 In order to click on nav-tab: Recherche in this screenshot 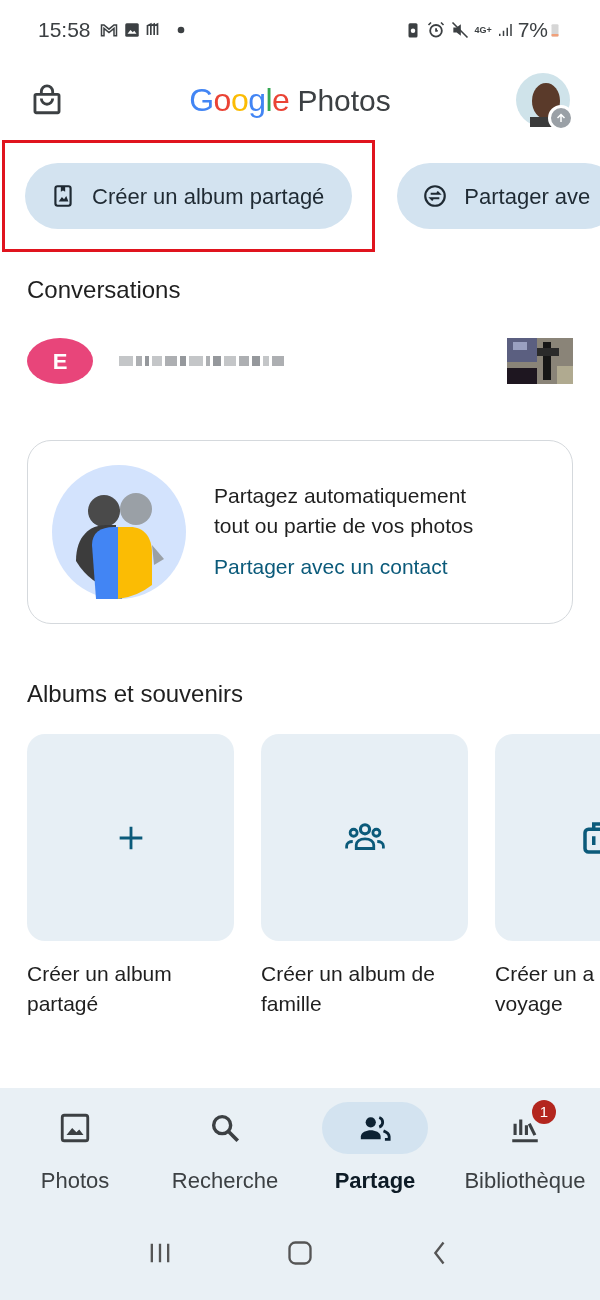, I will do `click(225, 1157)`.